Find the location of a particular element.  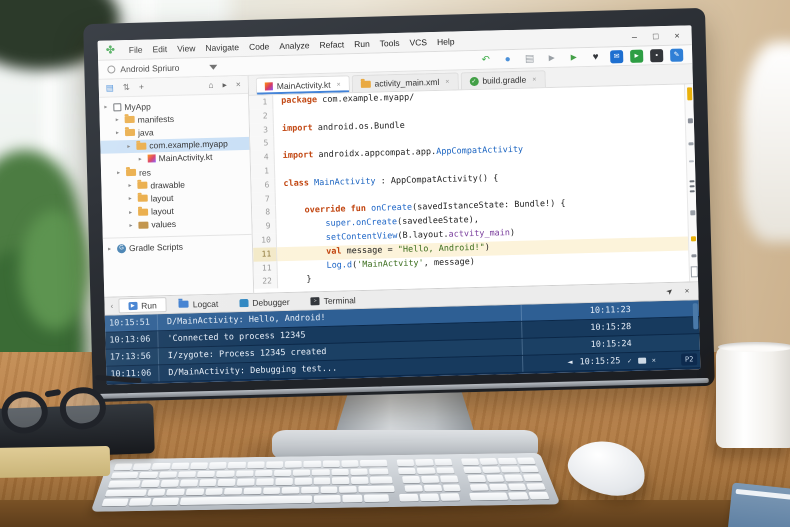

add-icon: + is located at coordinates (141, 87).